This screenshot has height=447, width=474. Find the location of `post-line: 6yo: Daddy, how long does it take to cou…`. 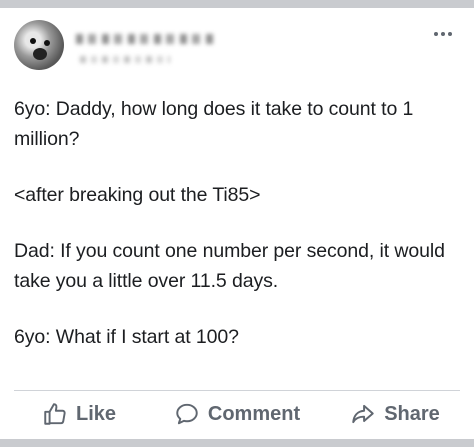

post-line: 6yo: Daddy, how long does it take to cou… is located at coordinates (214, 124).